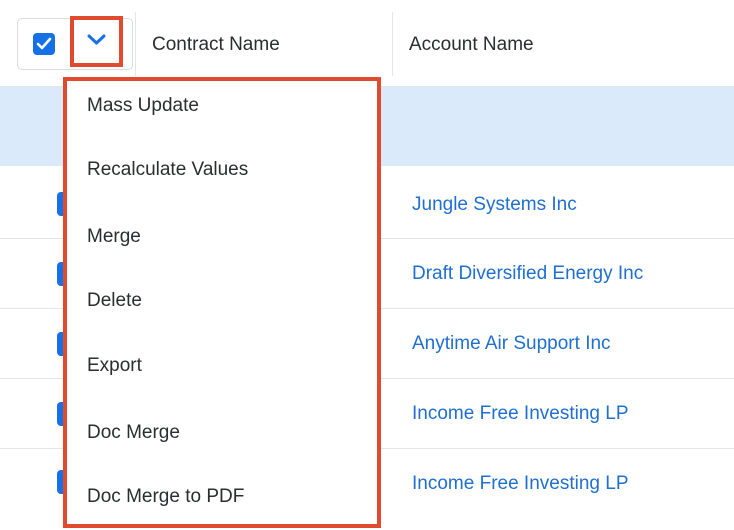 This screenshot has height=530, width=734. I want to click on column-header-contract-name: Contract Name, so click(216, 45).